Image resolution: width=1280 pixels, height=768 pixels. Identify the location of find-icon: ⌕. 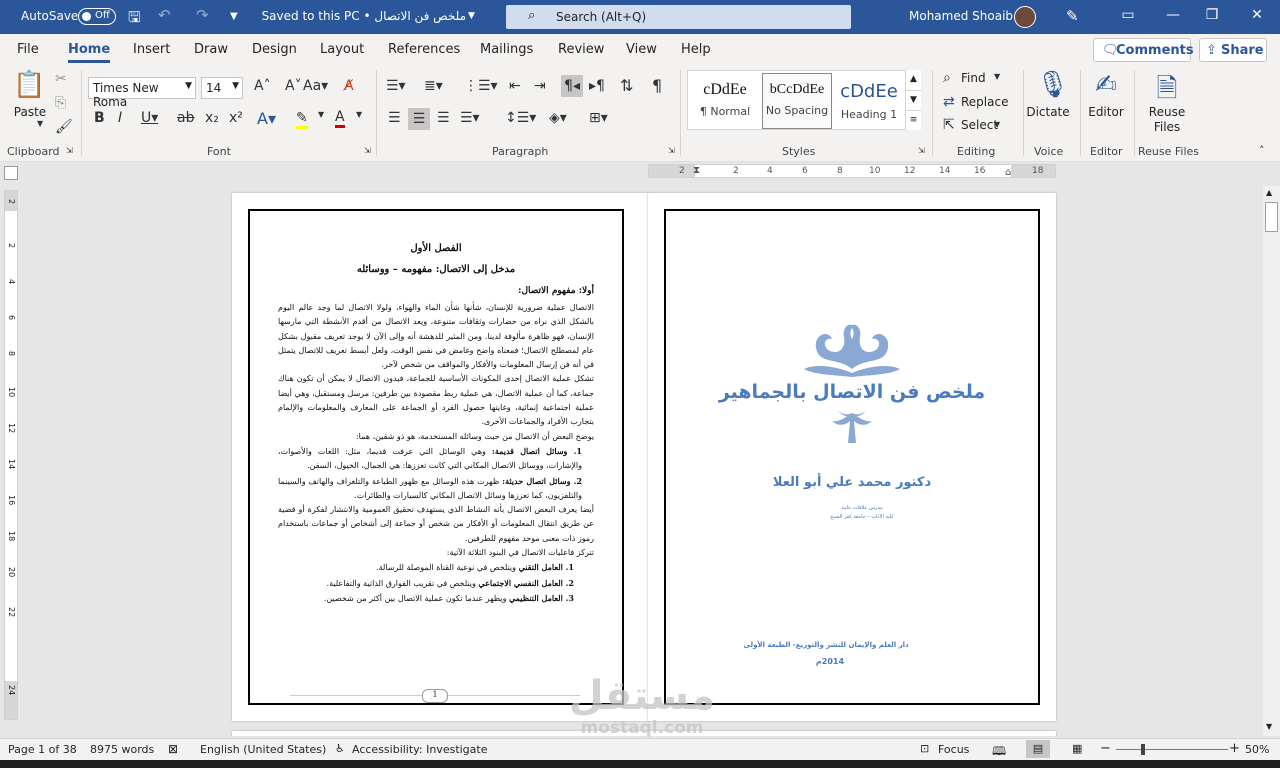
(947, 78).